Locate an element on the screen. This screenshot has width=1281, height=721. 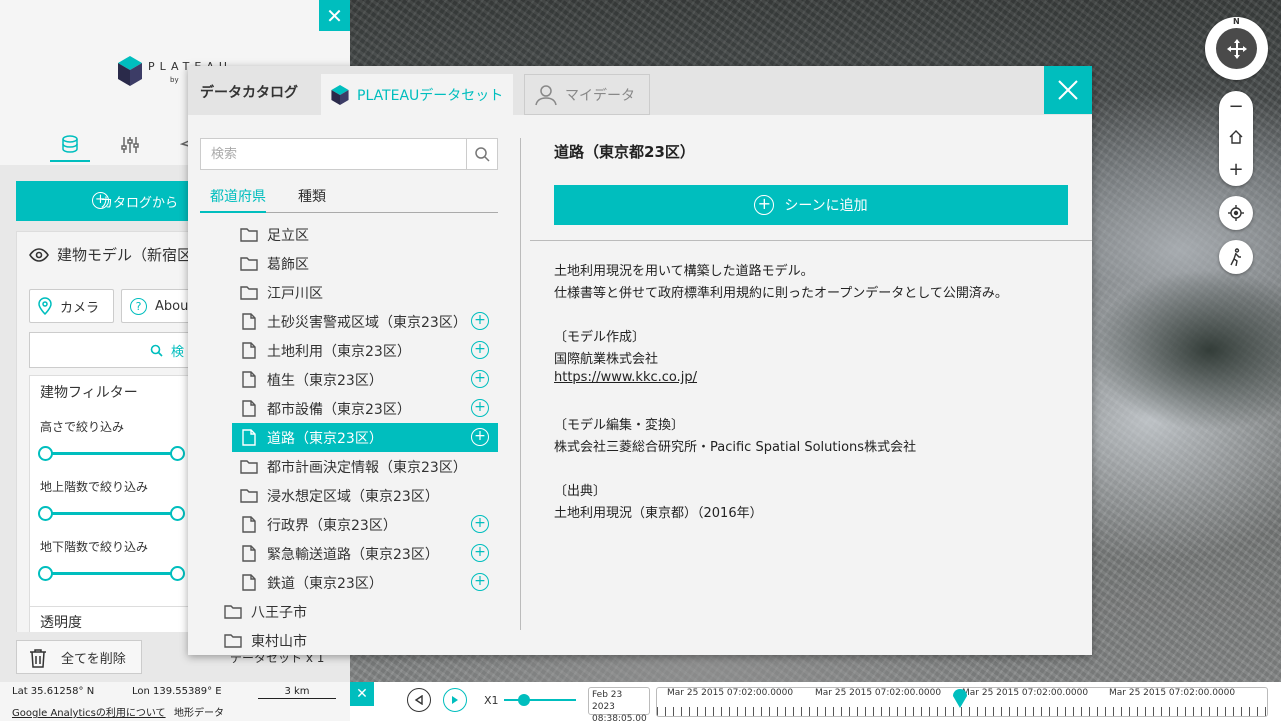
height-range-slider is located at coordinates (111, 453).